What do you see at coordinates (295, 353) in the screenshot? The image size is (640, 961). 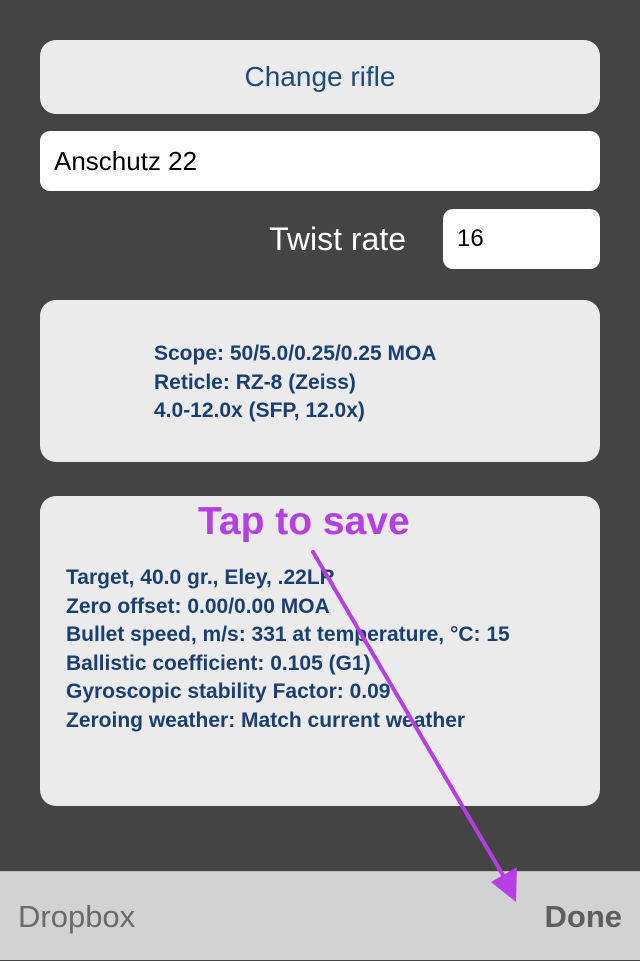 I see `scope-spec-text: Scope: 50/5.0/0.25/0.25 MOA` at bounding box center [295, 353].